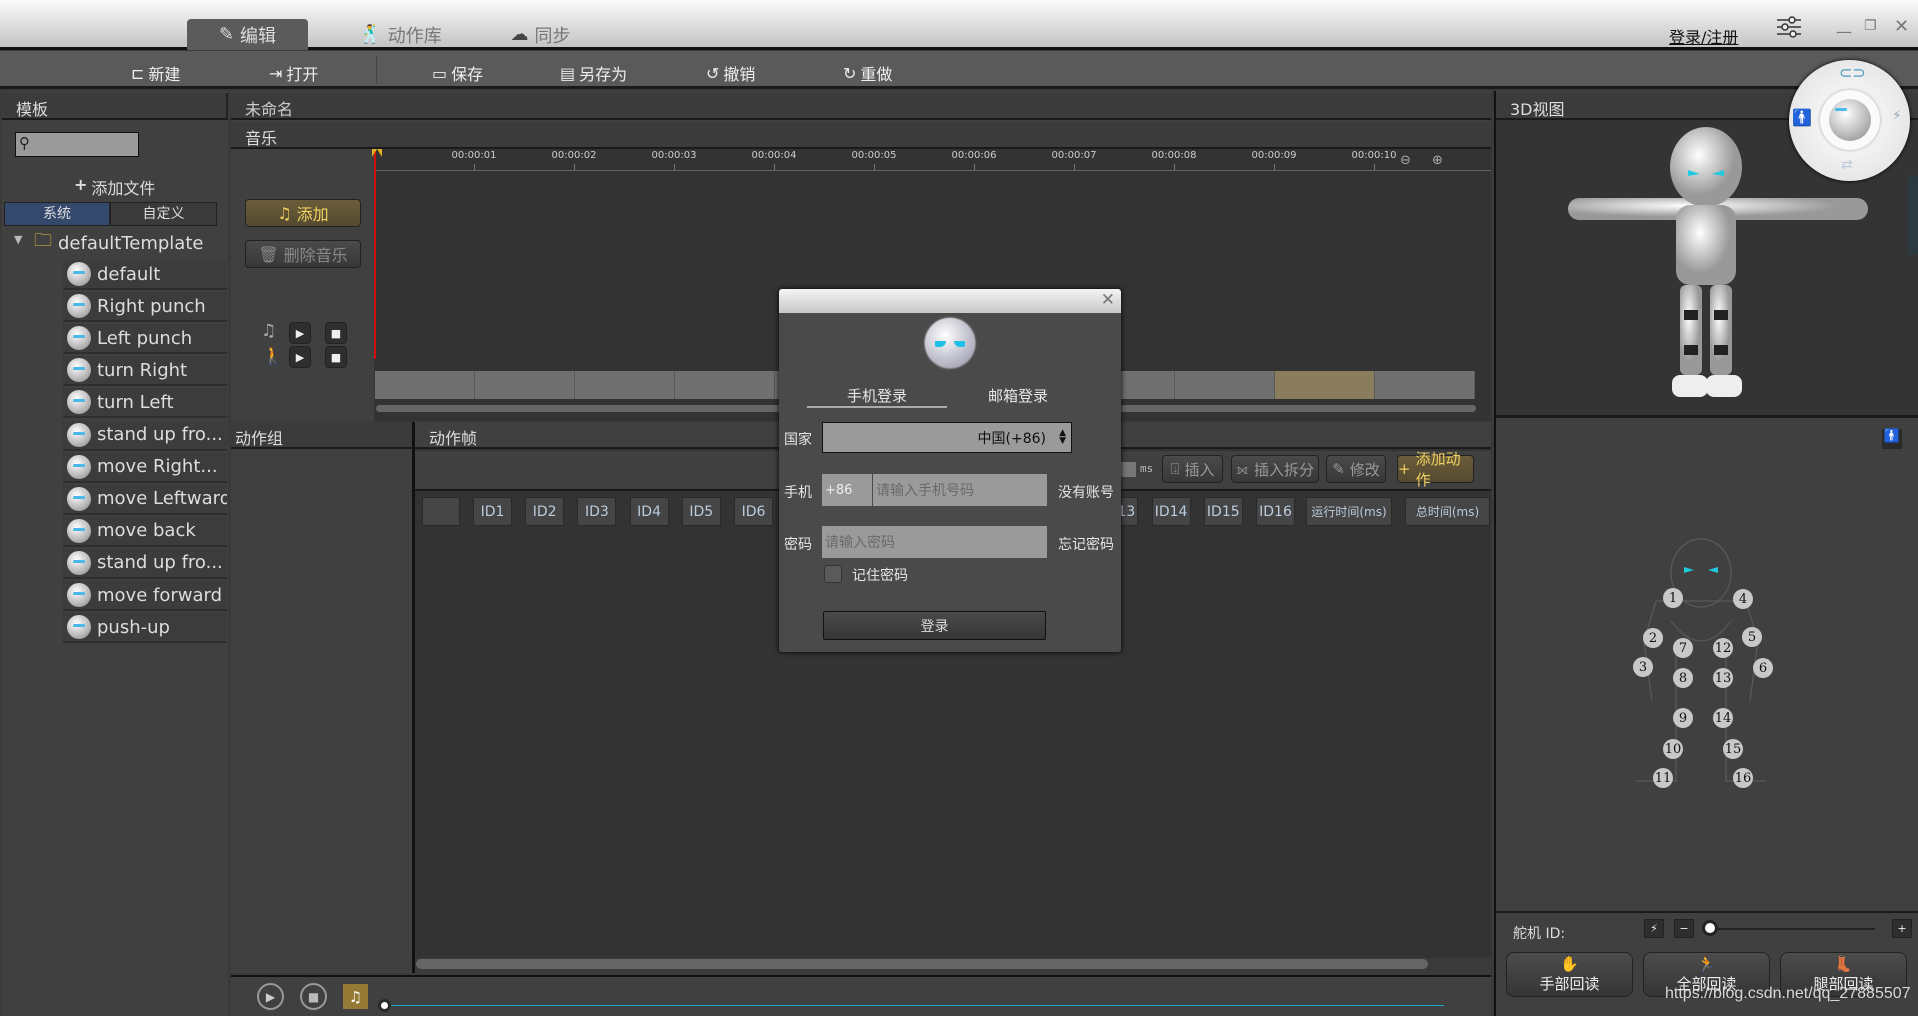  What do you see at coordinates (145, 531) in the screenshot?
I see `template-item: move back` at bounding box center [145, 531].